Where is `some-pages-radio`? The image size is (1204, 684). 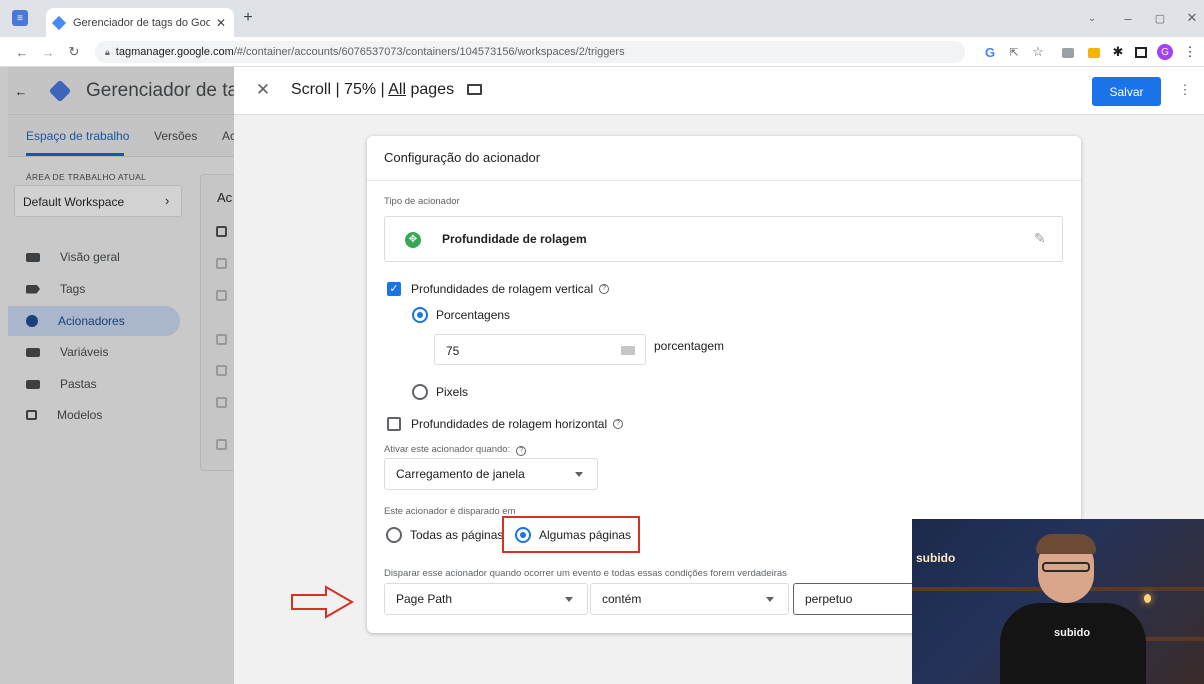
some-pages-radio is located at coordinates (523, 535).